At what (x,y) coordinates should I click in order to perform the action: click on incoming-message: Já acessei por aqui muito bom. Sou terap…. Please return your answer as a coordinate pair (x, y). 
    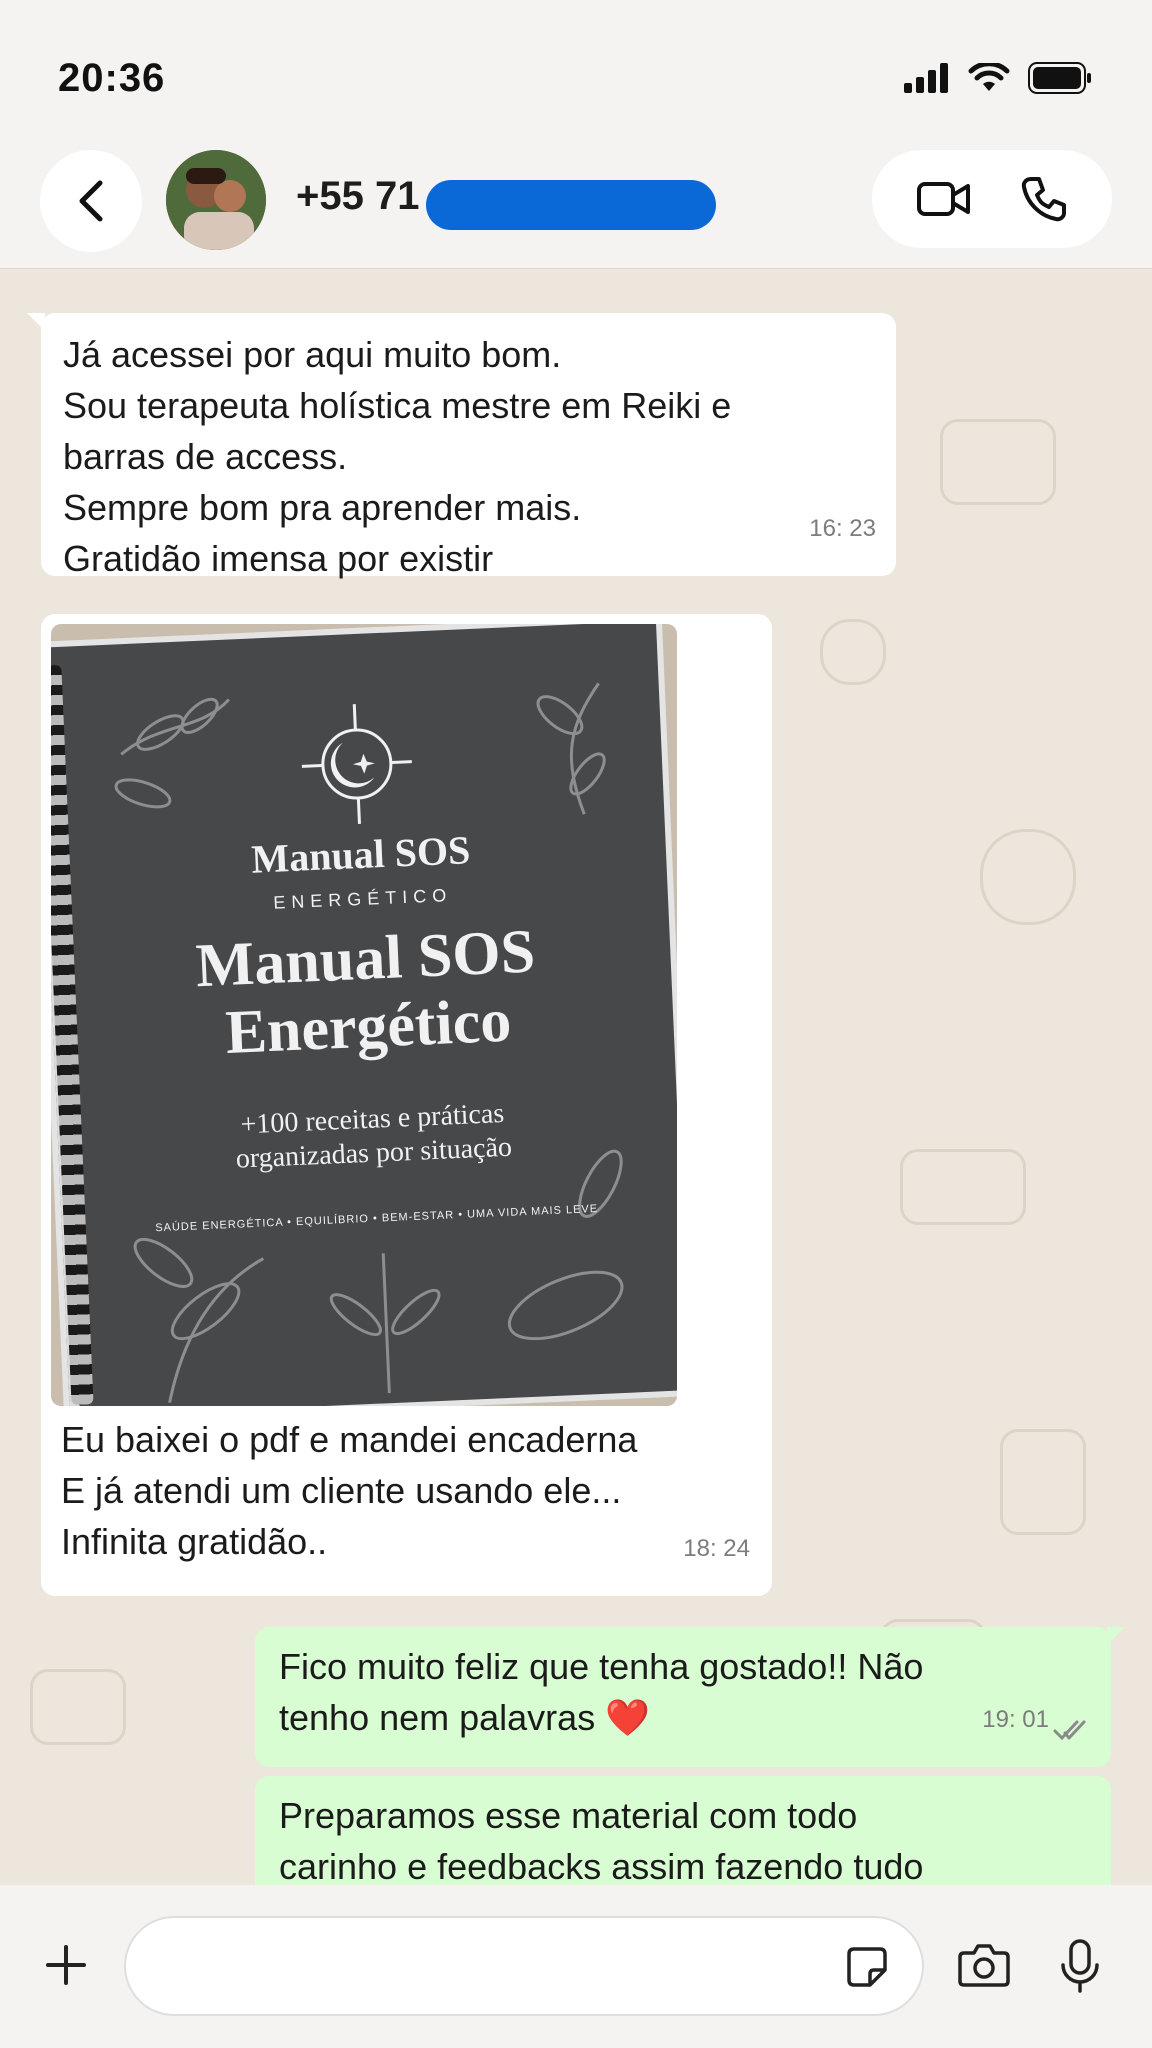
    Looking at the image, I should click on (461, 446).